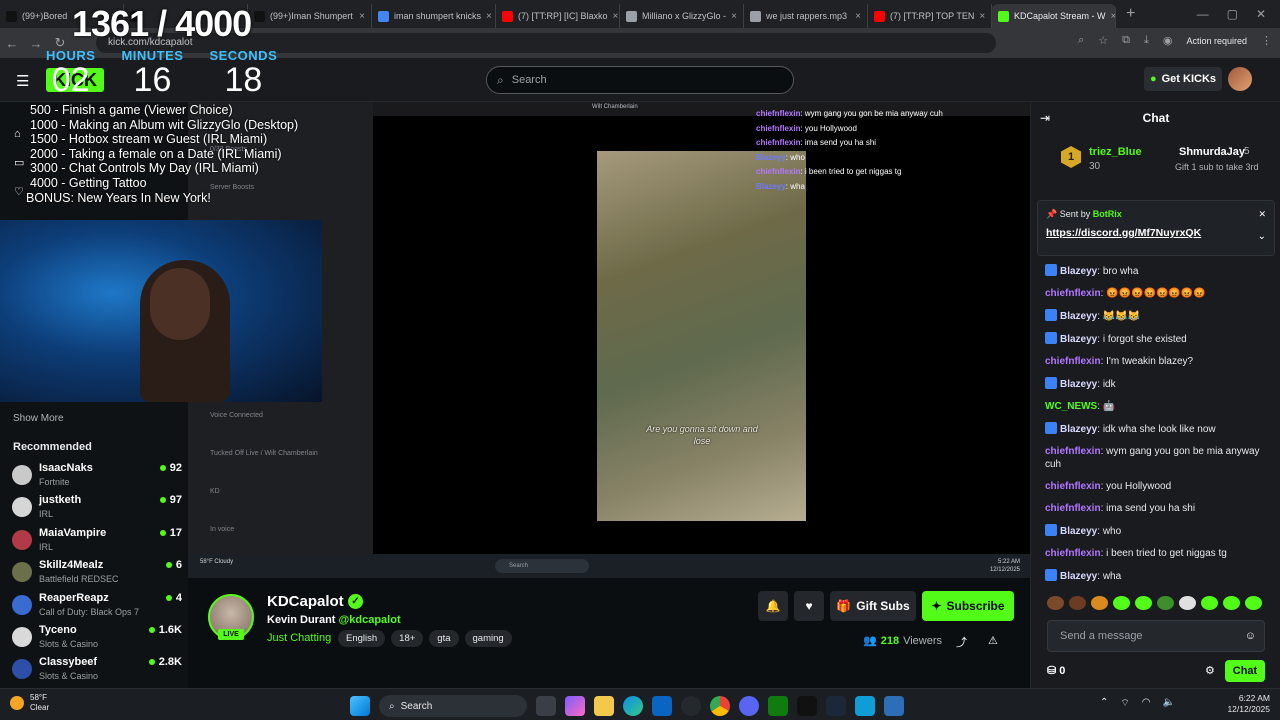  Describe the element at coordinates (682, 16) in the screenshot. I see `browser-tab: Milliano x GlizzyGlo - ×` at that location.